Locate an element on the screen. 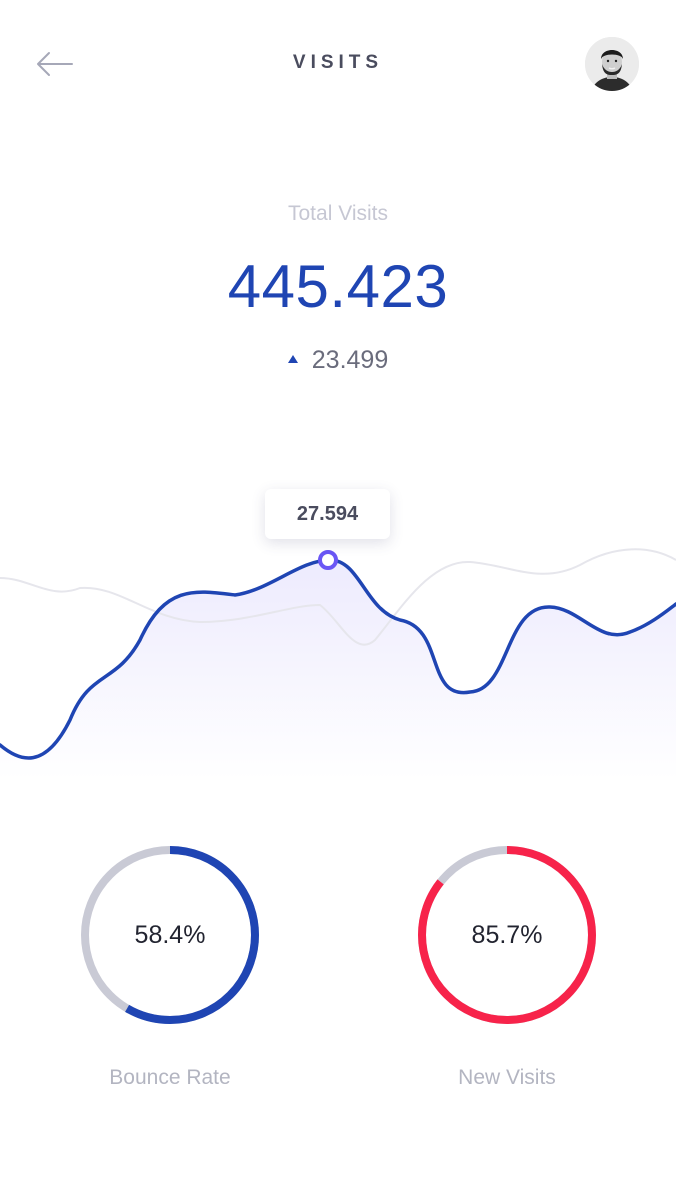  total-visits-label: Total Visits is located at coordinates (338, 213).